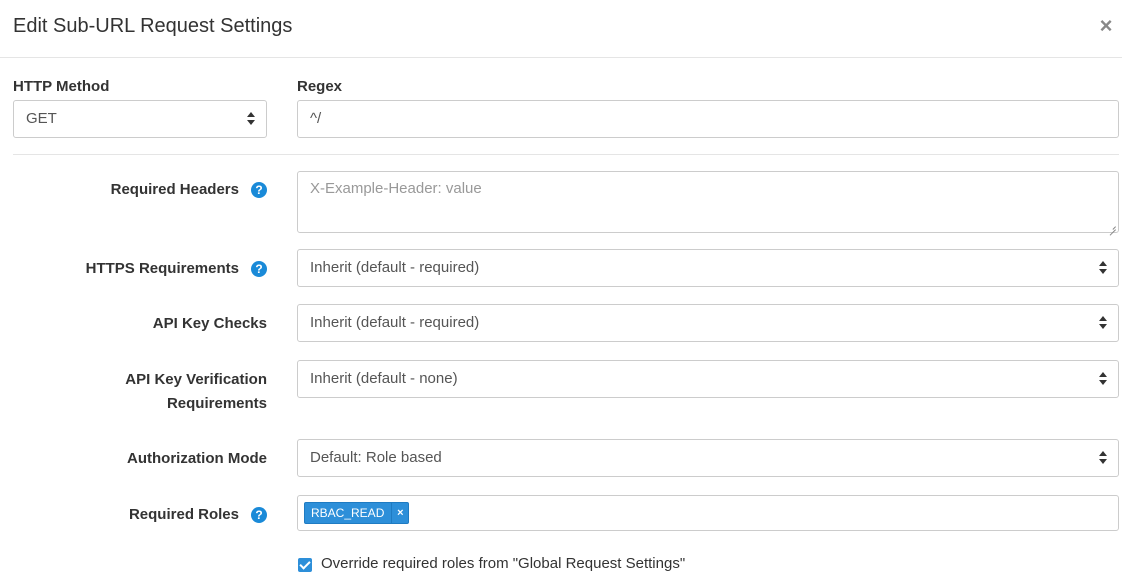  I want to click on authorization-mode-select: Default: Role based, so click(708, 458).